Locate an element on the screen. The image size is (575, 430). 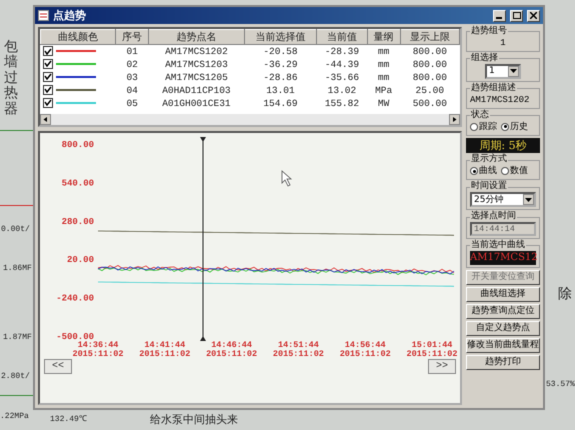
time-label: 15:01:44 2015:11:02 is located at coordinates (432, 349).